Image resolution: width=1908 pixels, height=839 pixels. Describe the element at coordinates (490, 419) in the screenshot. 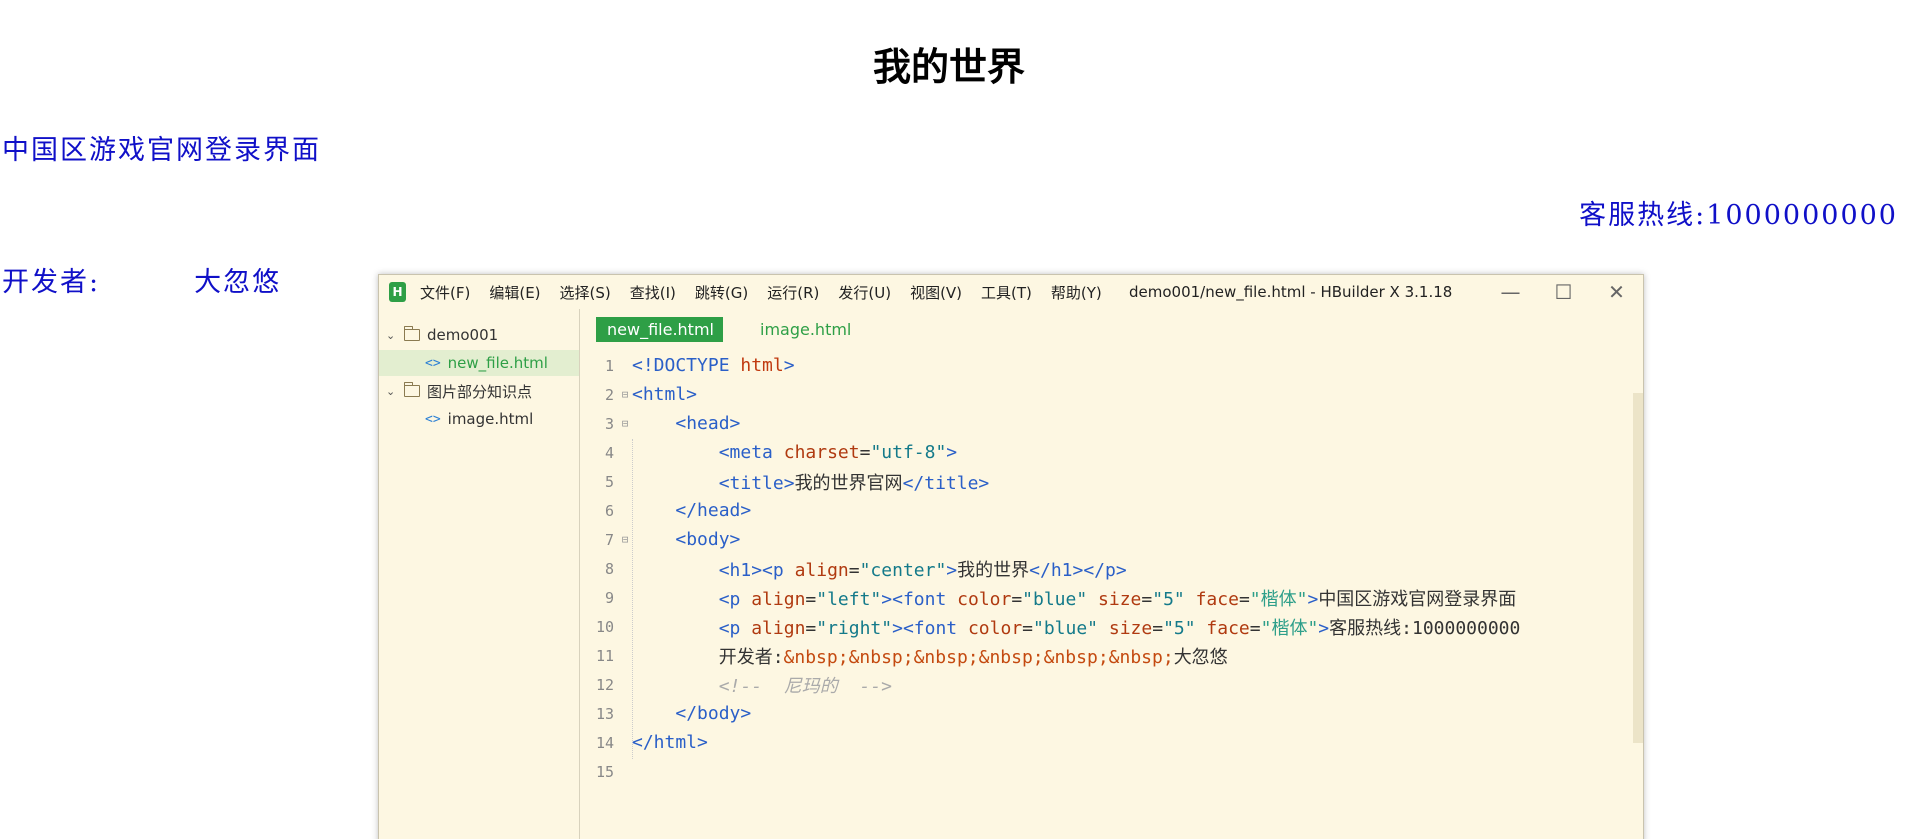

I see `tree-item-label: image.html` at that location.